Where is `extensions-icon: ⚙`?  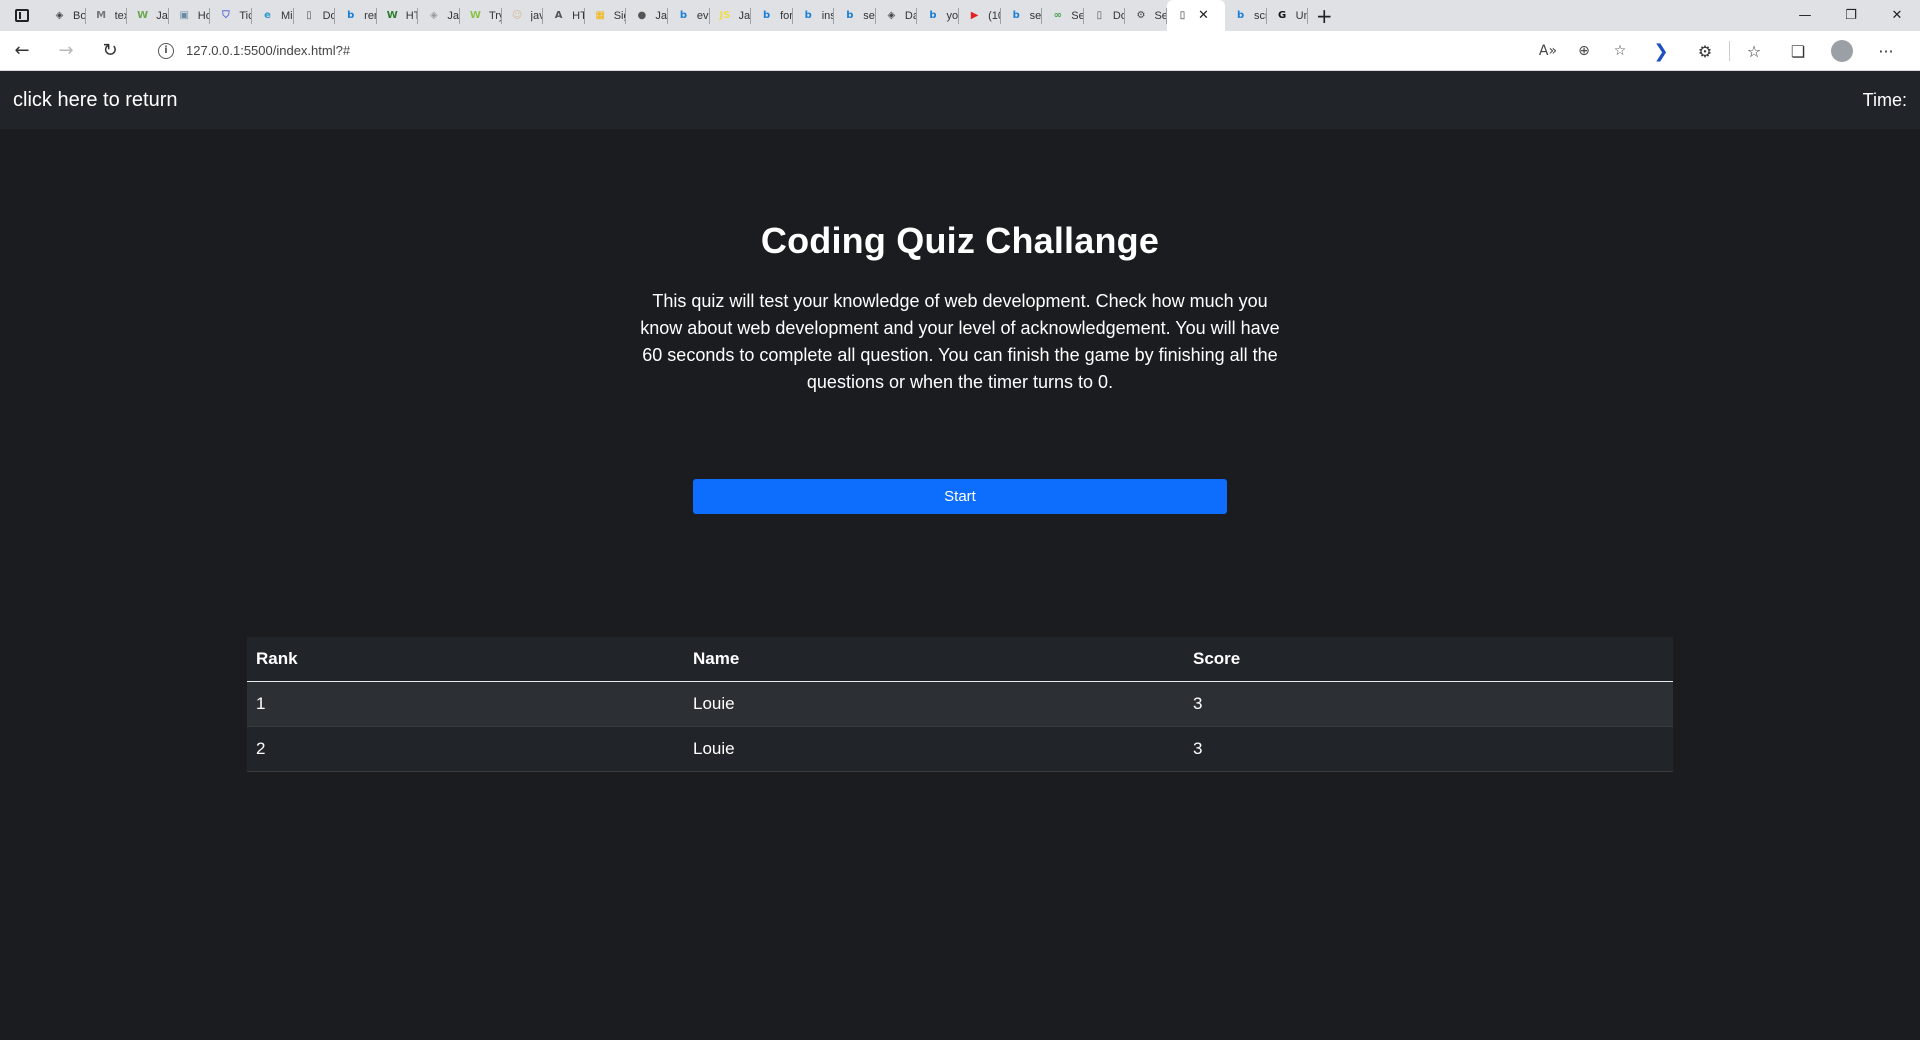 extensions-icon: ⚙ is located at coordinates (1705, 51).